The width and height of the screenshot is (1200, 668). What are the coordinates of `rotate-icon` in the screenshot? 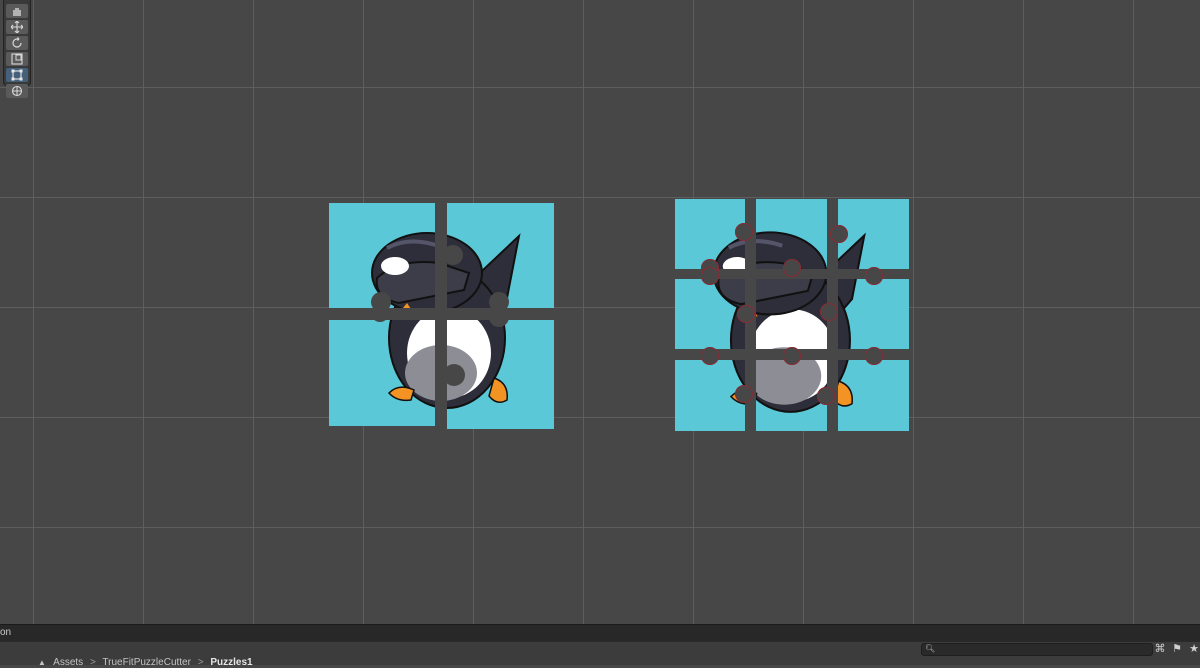 It's located at (17, 42).